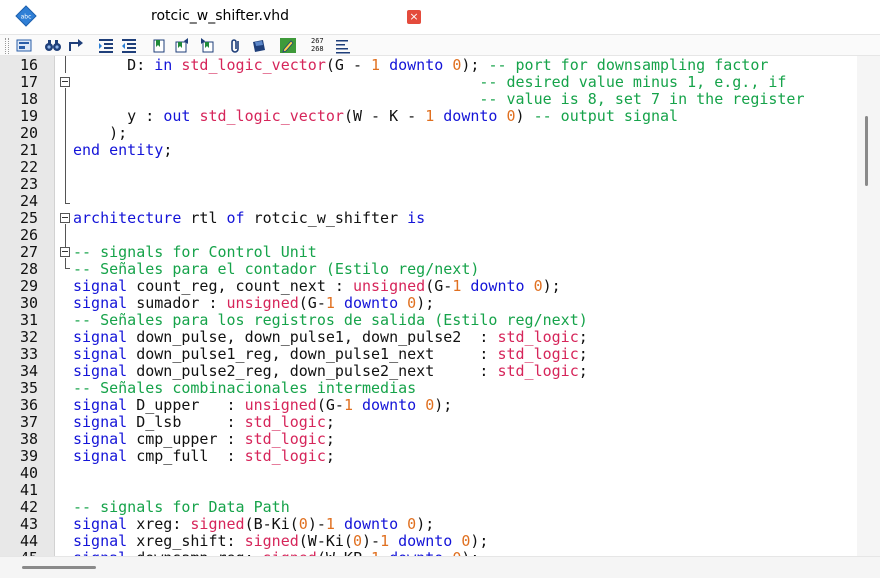  What do you see at coordinates (440, 567) in the screenshot?
I see `horizontal-scrollbar` at bounding box center [440, 567].